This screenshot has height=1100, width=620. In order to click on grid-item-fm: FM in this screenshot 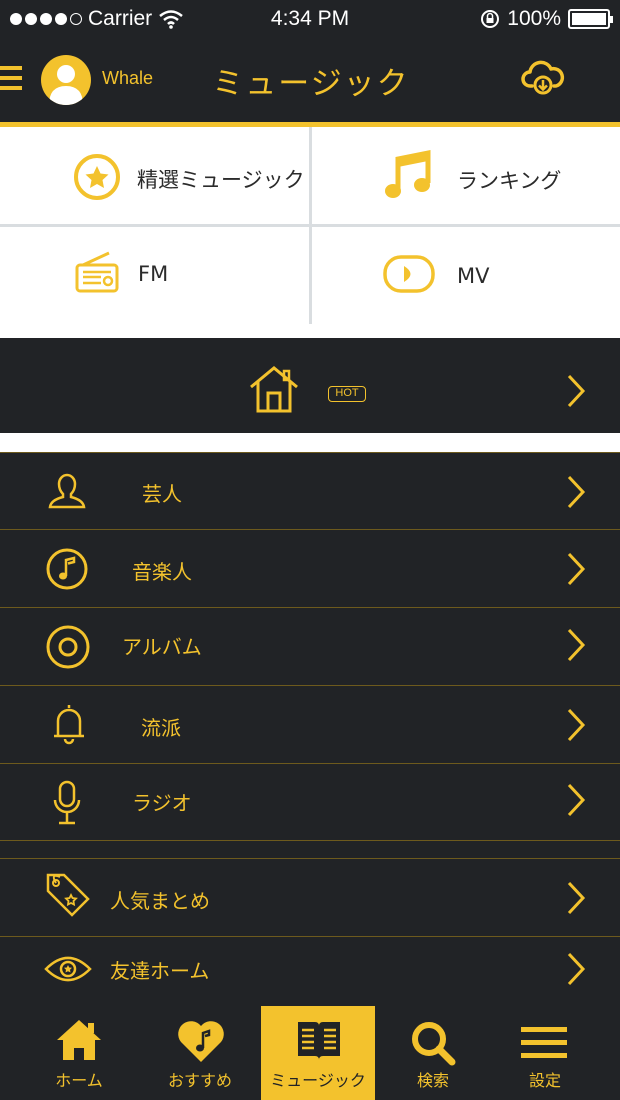, I will do `click(154, 276)`.